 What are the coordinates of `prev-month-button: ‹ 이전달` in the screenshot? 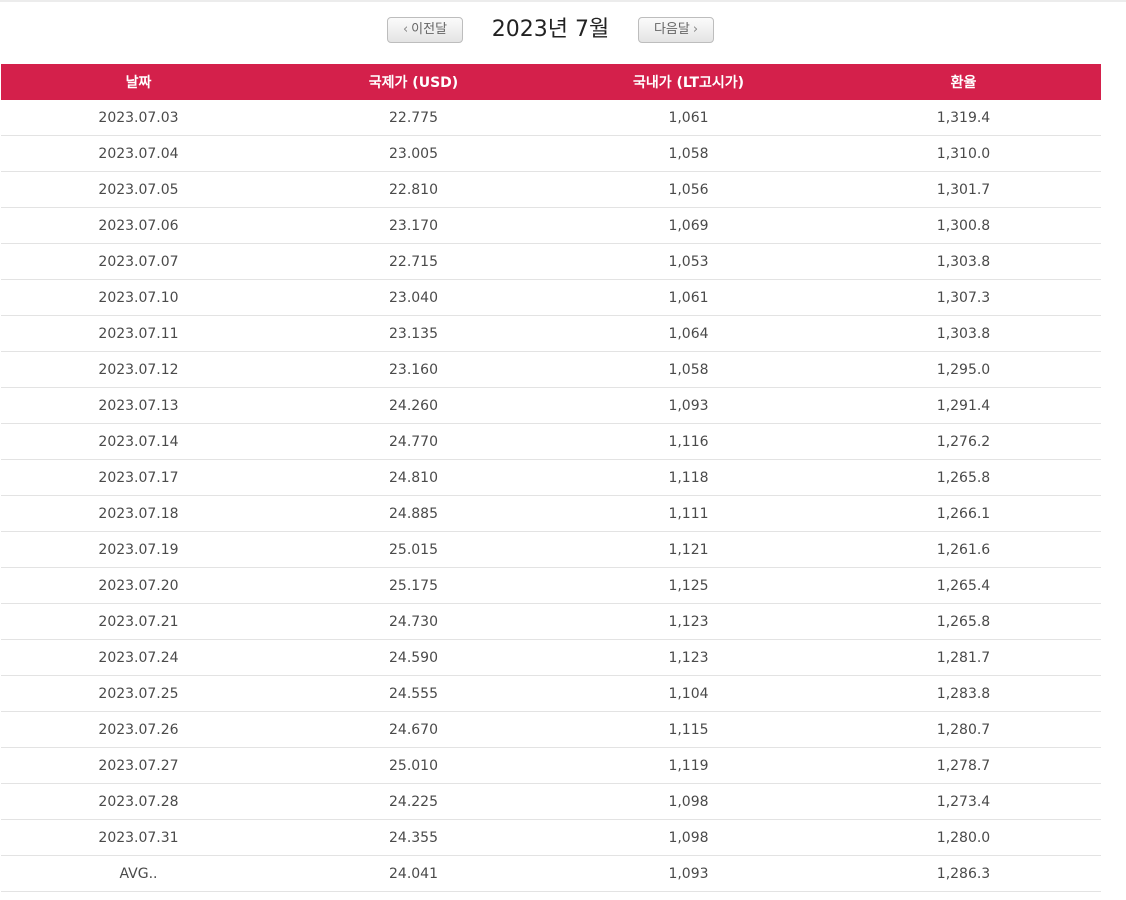 It's located at (425, 30).